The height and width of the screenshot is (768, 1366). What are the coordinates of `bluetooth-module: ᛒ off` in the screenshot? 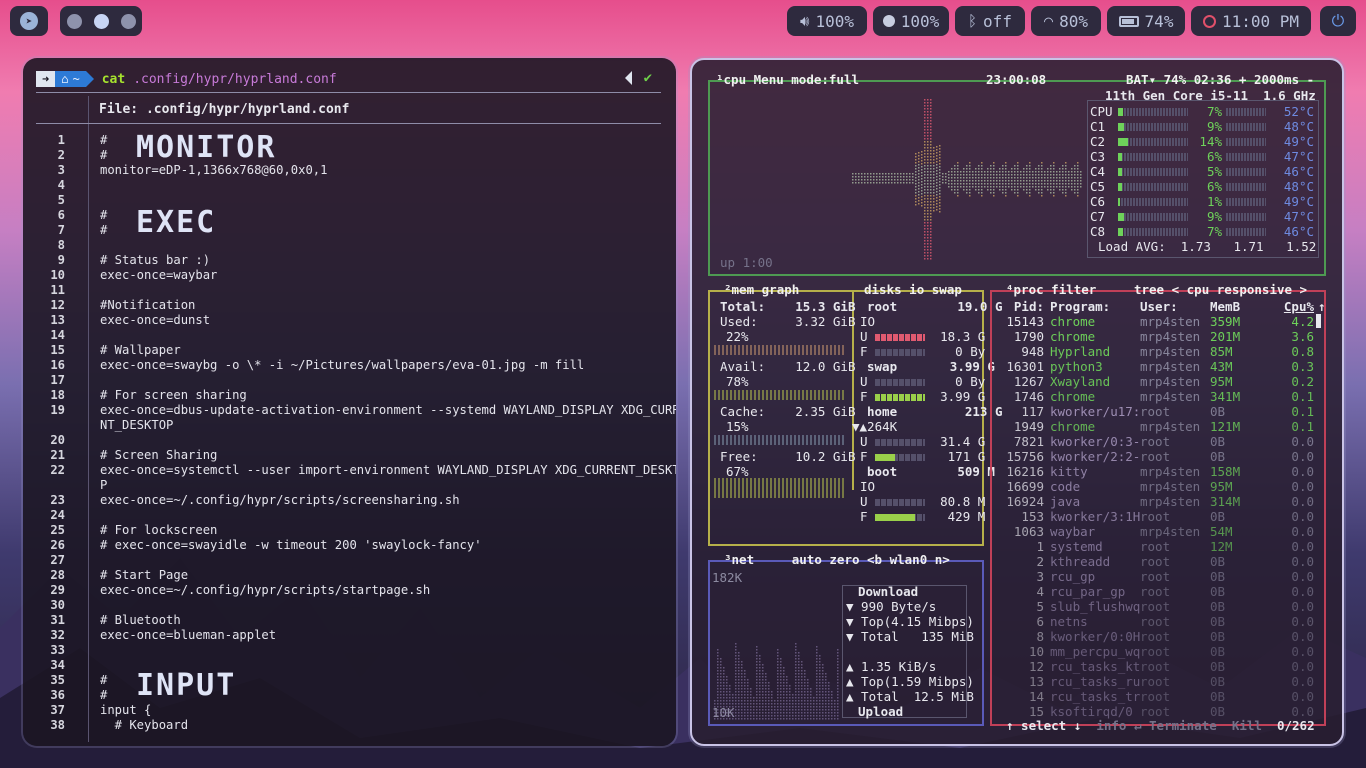 It's located at (990, 21).